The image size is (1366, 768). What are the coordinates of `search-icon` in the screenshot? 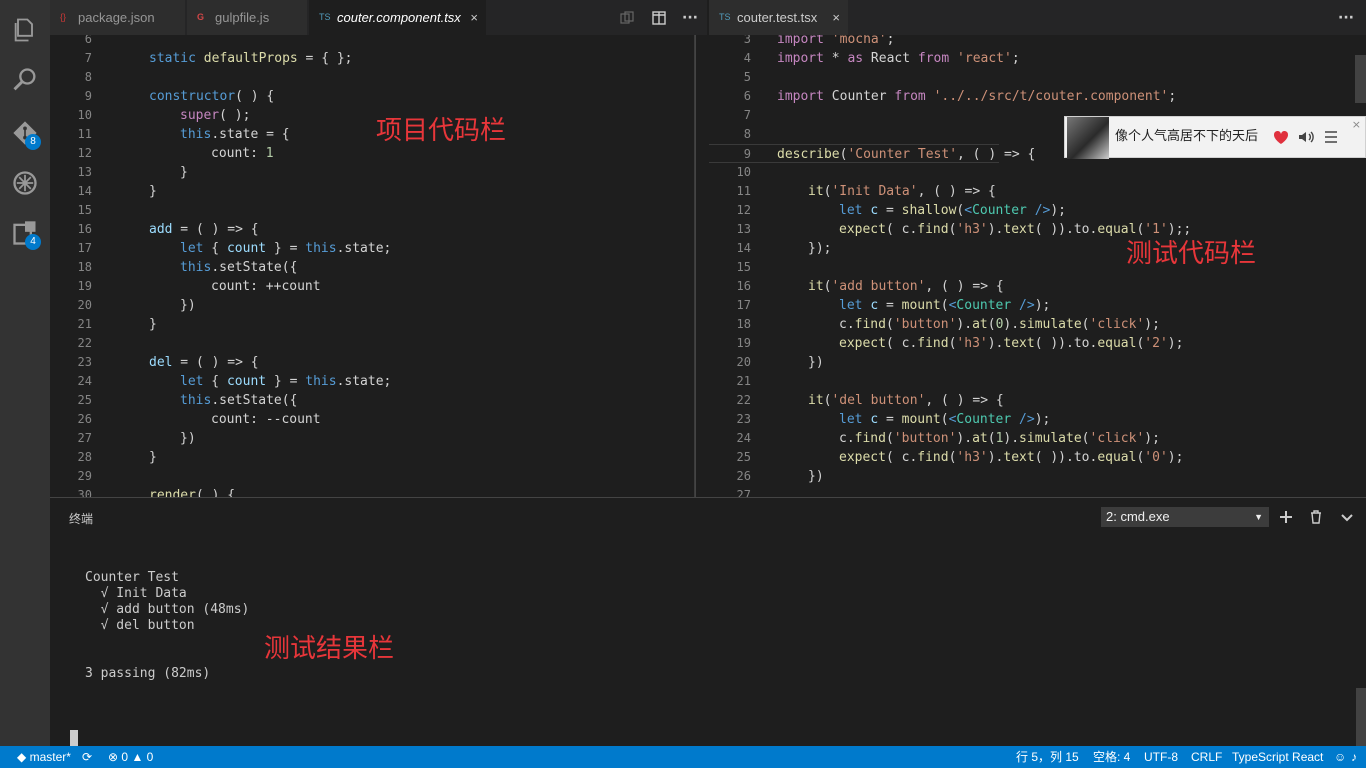 It's located at (24, 79).